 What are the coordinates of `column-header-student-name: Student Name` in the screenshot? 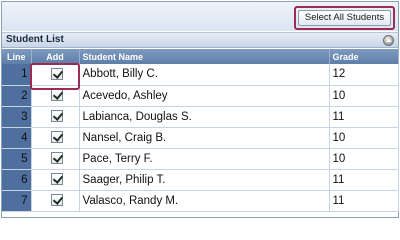 It's located at (204, 56).